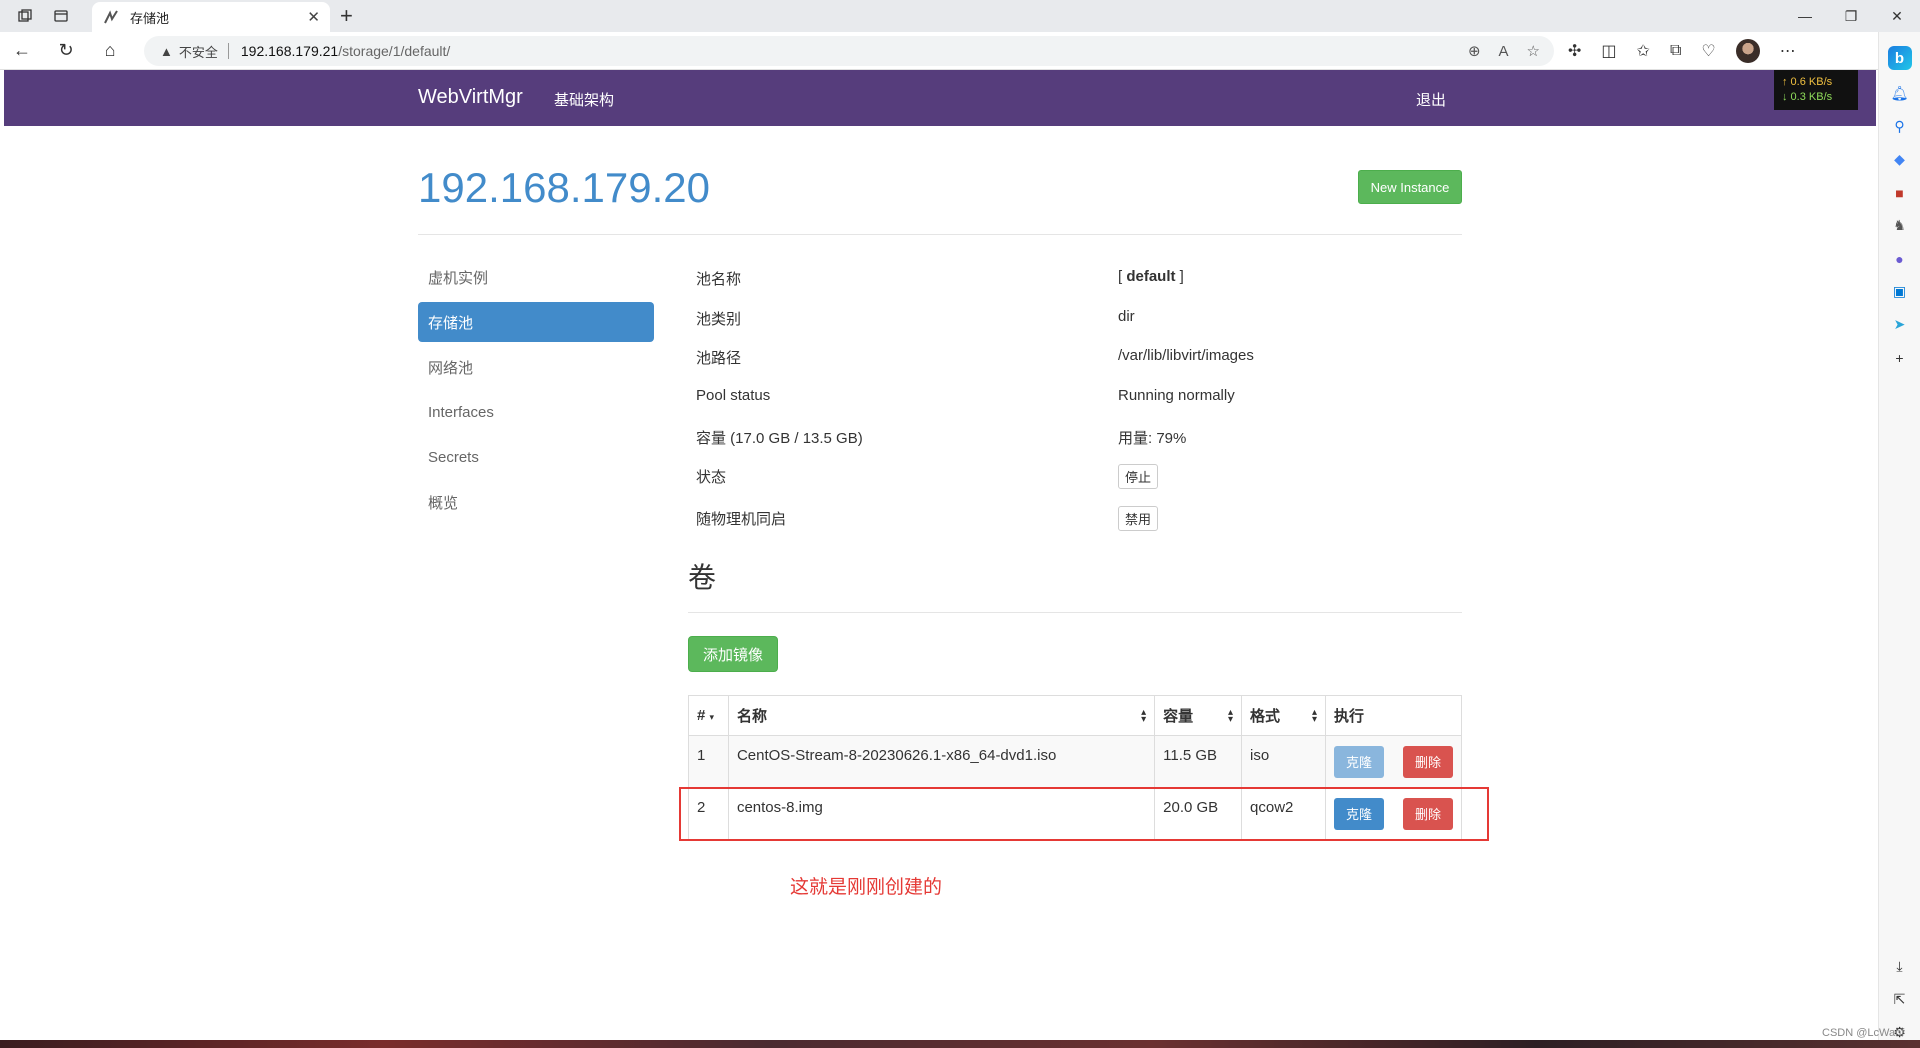 The height and width of the screenshot is (1048, 1920). I want to click on pool-path-value: /var/lib/libvirt/images, so click(1186, 355).